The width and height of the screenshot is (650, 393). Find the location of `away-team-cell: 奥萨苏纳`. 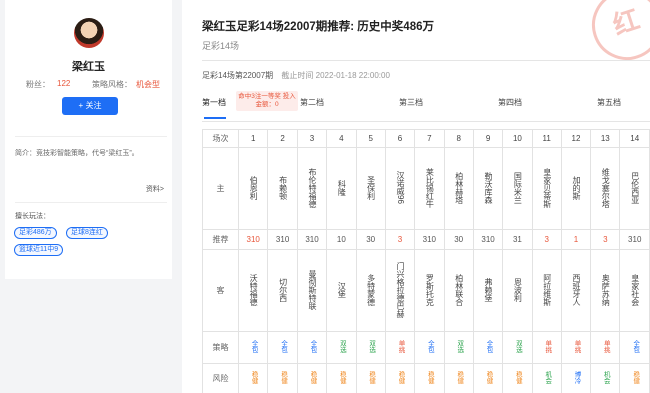

away-team-cell: 奥萨苏纳 is located at coordinates (605, 290).